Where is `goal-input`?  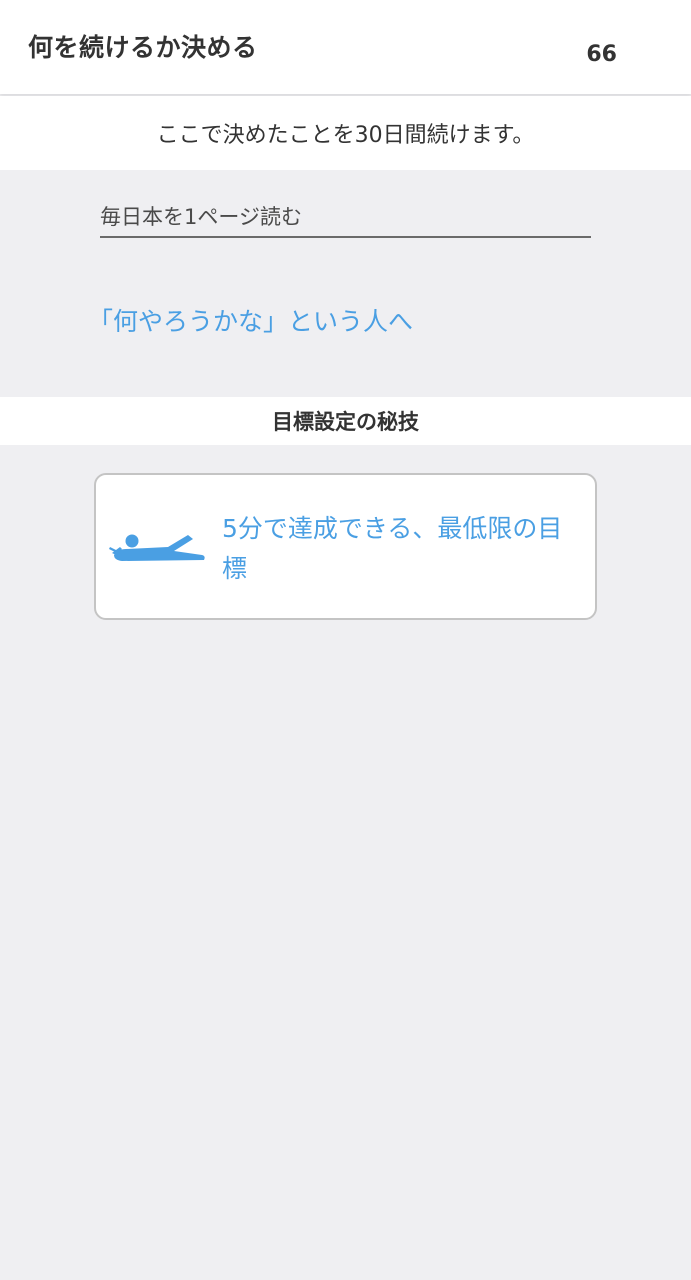 goal-input is located at coordinates (345, 218).